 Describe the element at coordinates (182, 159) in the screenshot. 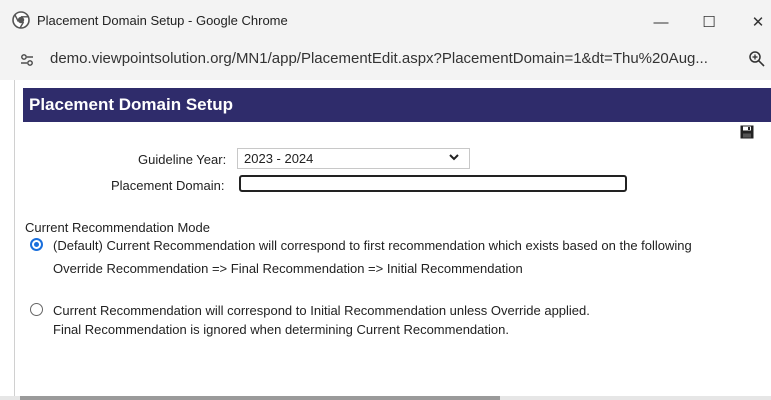

I see `guideline-year-label: Guideline Year:` at that location.